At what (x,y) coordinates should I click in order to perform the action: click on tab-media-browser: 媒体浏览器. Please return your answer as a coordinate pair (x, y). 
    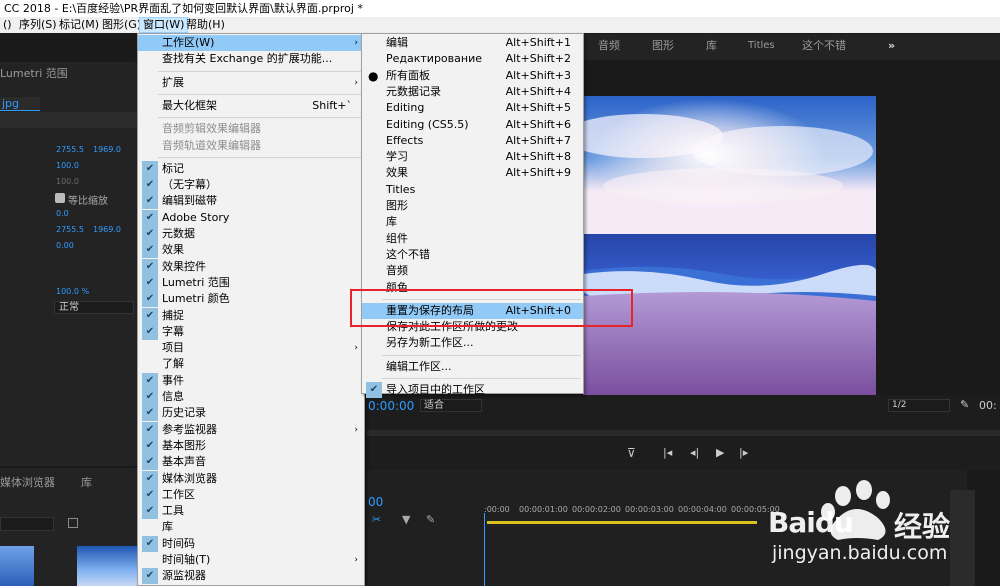
    Looking at the image, I should click on (27, 482).